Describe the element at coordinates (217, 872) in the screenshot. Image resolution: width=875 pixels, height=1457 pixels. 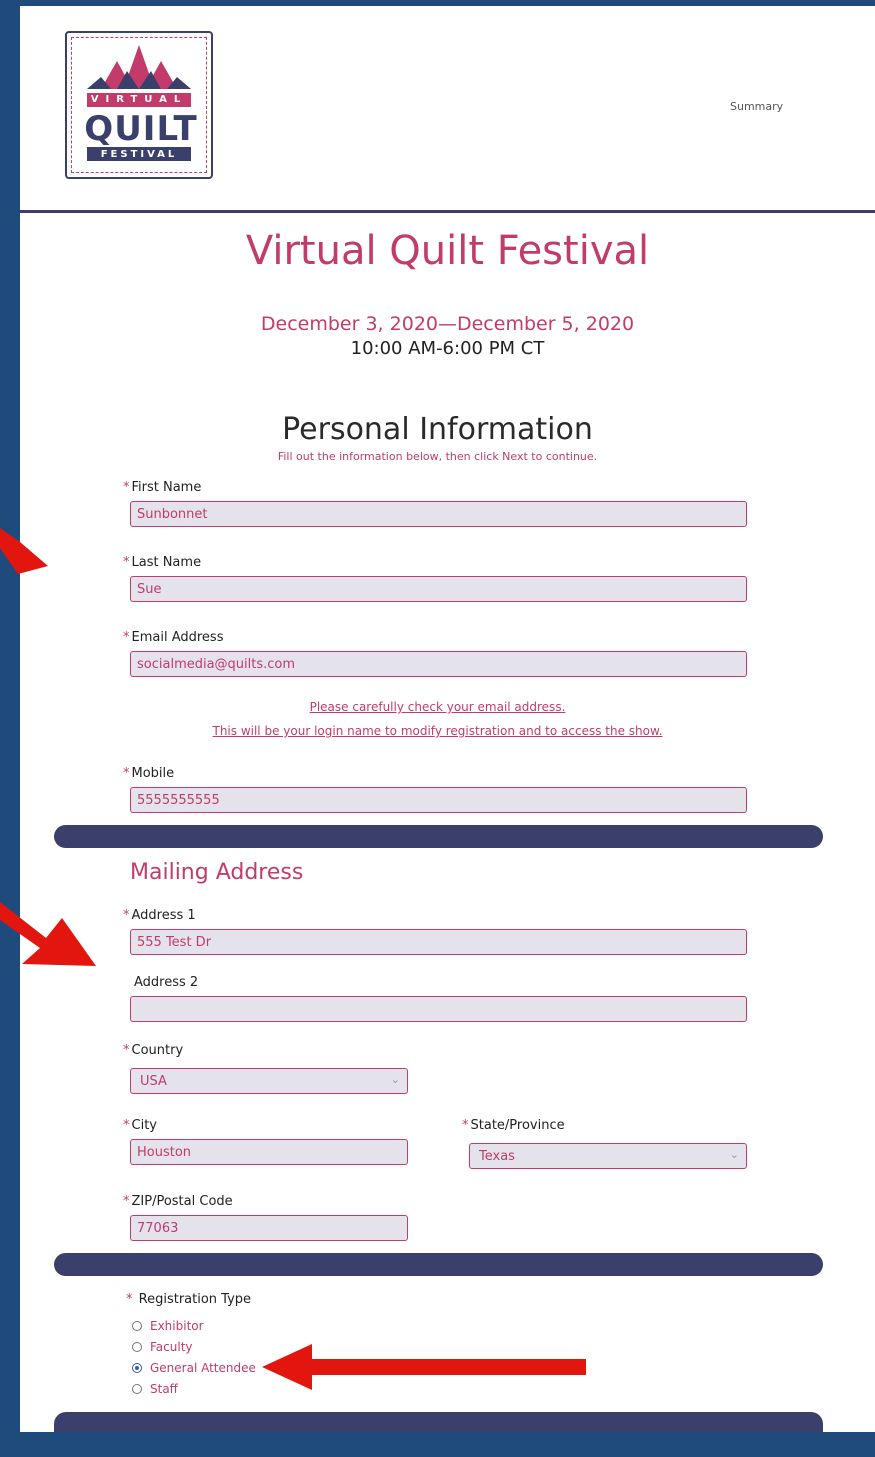
I see `mailing-address-heading: Mailing Address` at that location.